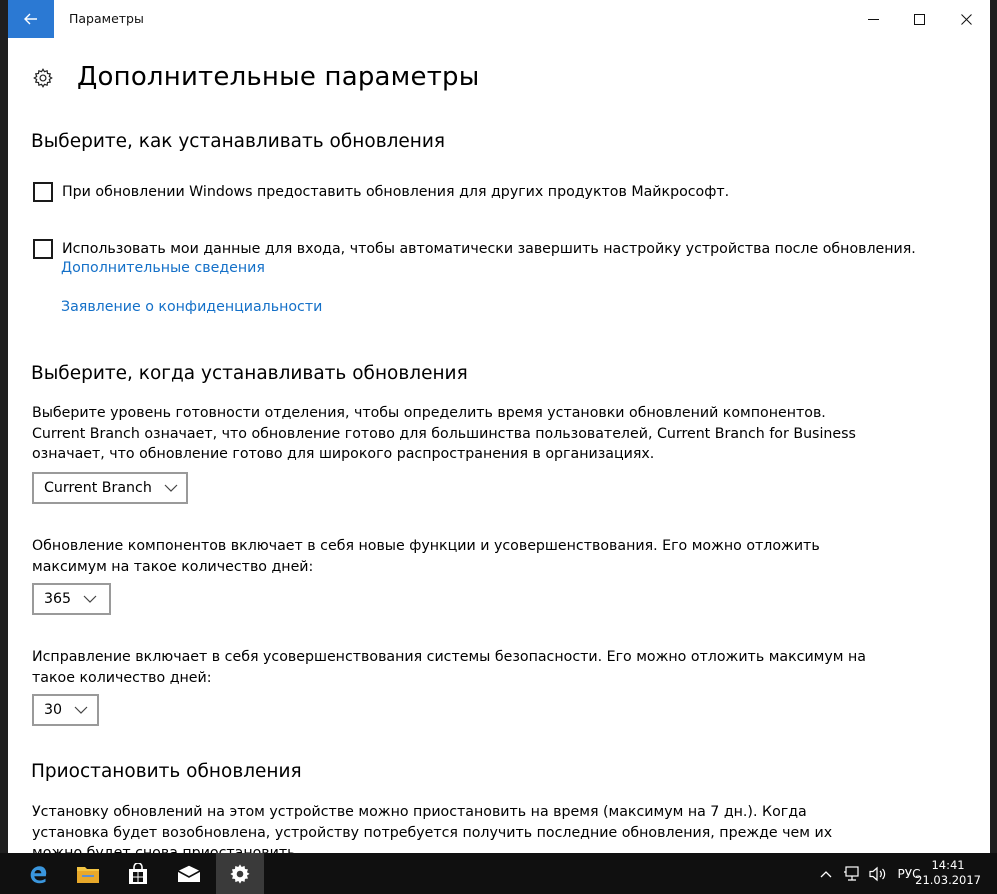  I want to click on feature-defer-days-select: 365, so click(71, 599).